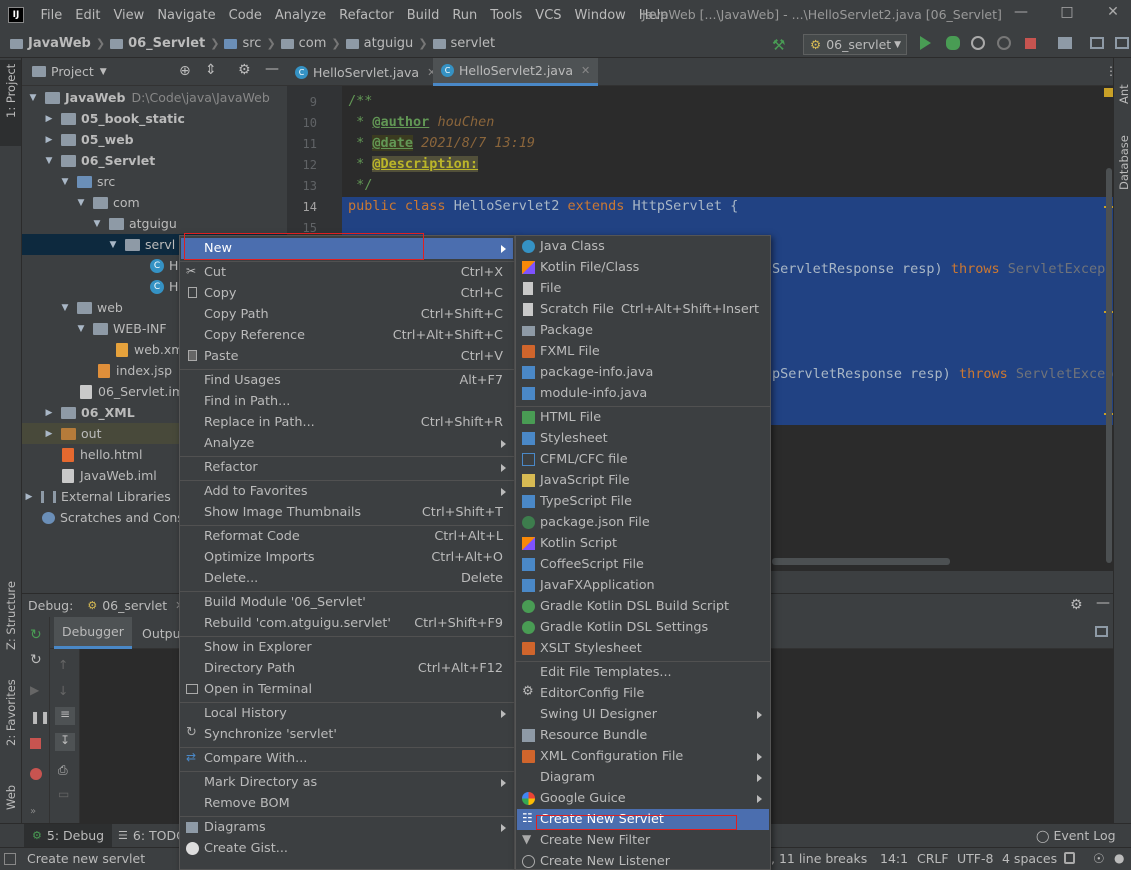 The width and height of the screenshot is (1131, 870). I want to click on rerun-icon: ↻, so click(37, 635).